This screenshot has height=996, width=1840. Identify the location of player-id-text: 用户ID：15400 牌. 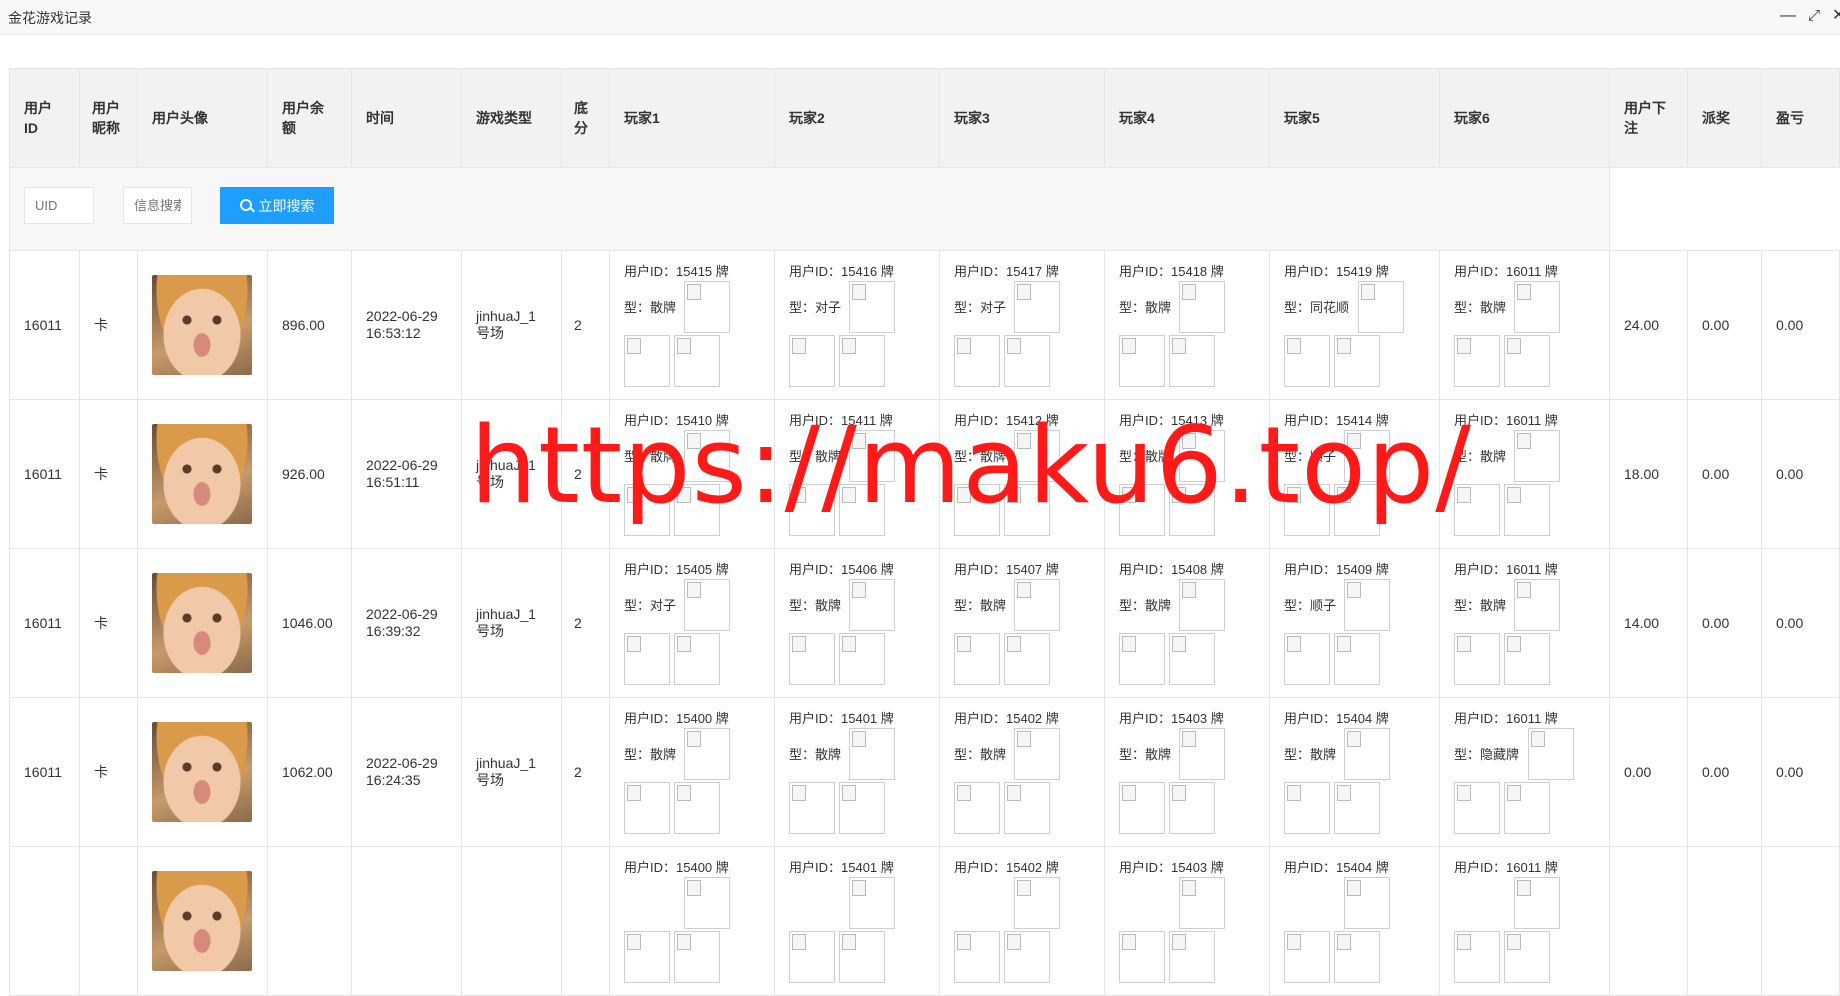
(676, 718).